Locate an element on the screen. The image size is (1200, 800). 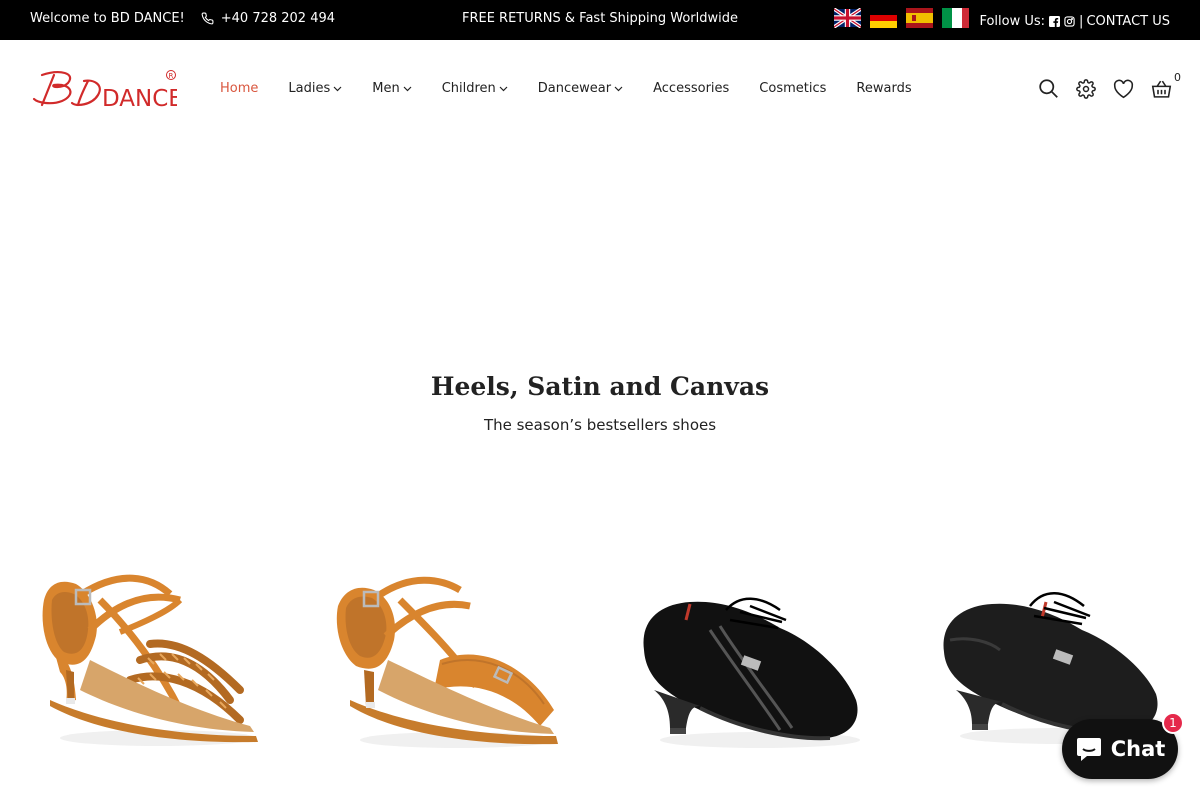
promo-text: FREE RETURNS & Fast Shipping Worldwide is located at coordinates (600, 18).